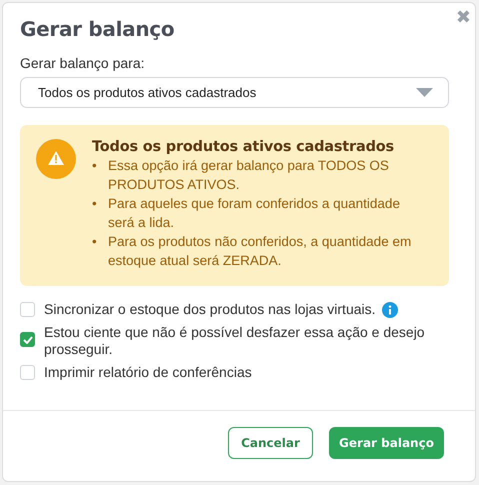 This screenshot has width=479, height=485. I want to click on caret-icon, so click(424, 92).